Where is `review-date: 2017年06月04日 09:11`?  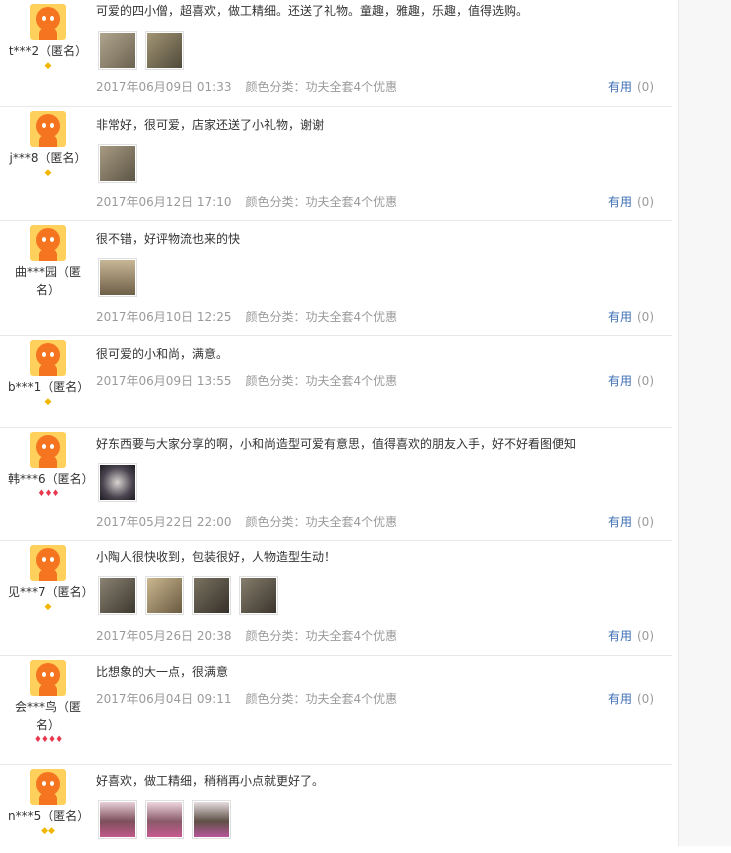 review-date: 2017年06月04日 09:11 is located at coordinates (164, 699).